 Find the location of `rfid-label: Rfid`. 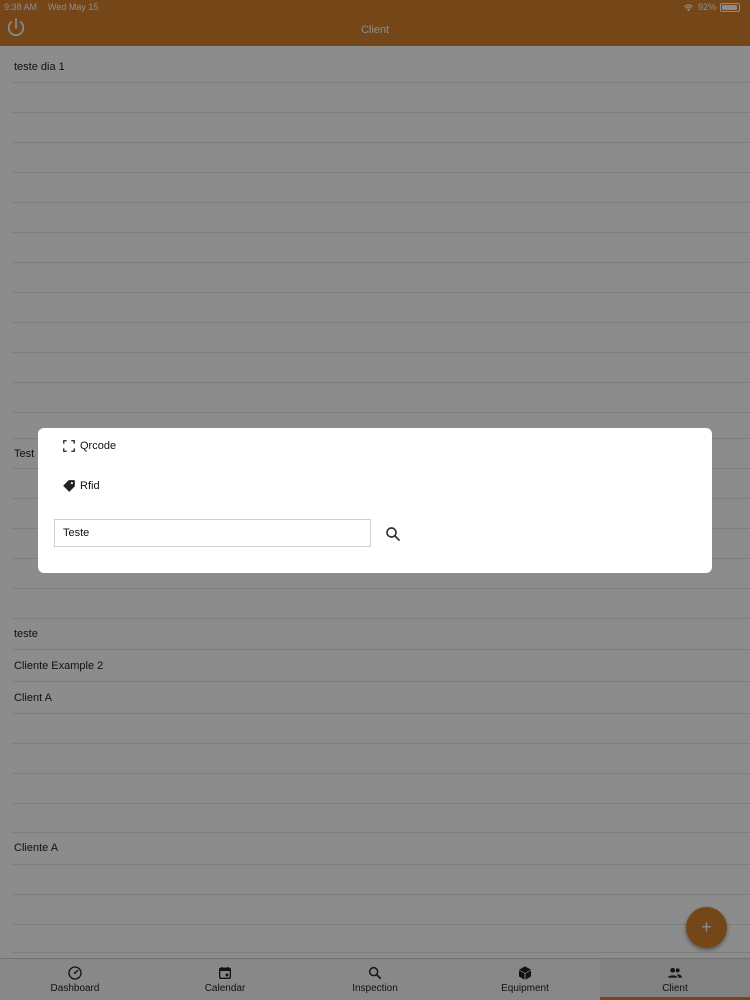

rfid-label: Rfid is located at coordinates (90, 486).